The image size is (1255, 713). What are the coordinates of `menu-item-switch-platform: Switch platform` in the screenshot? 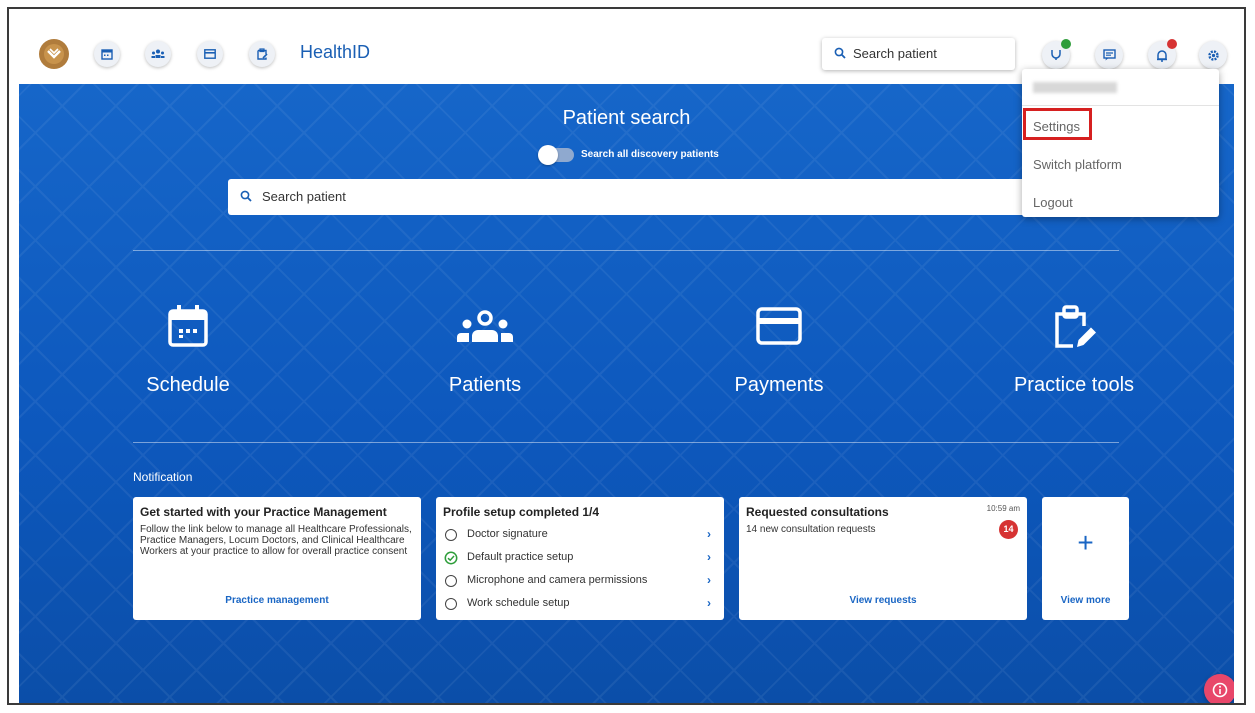 It's located at (1077, 164).